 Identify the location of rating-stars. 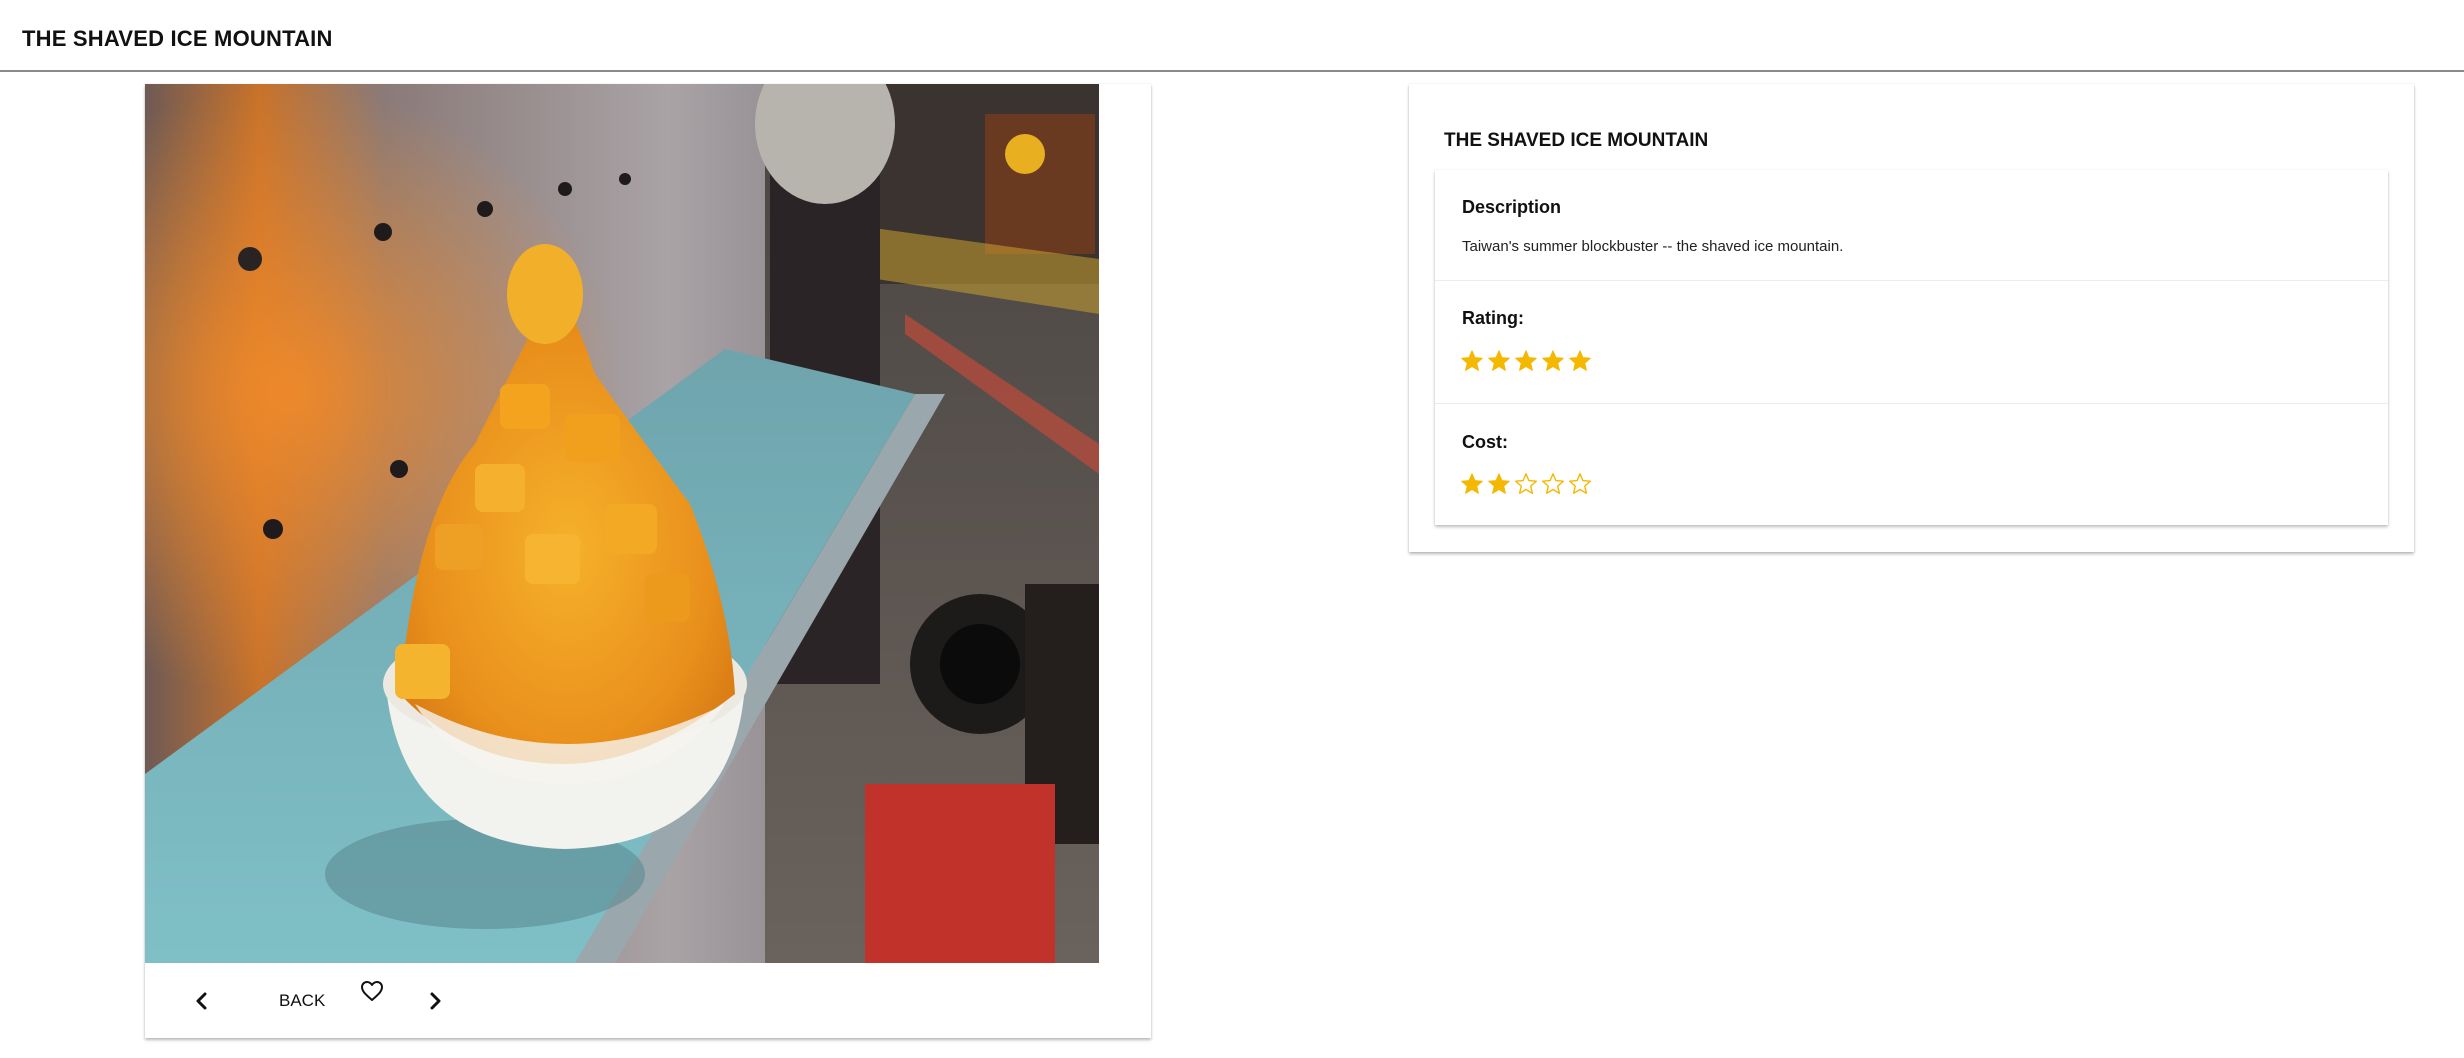
(1526, 363).